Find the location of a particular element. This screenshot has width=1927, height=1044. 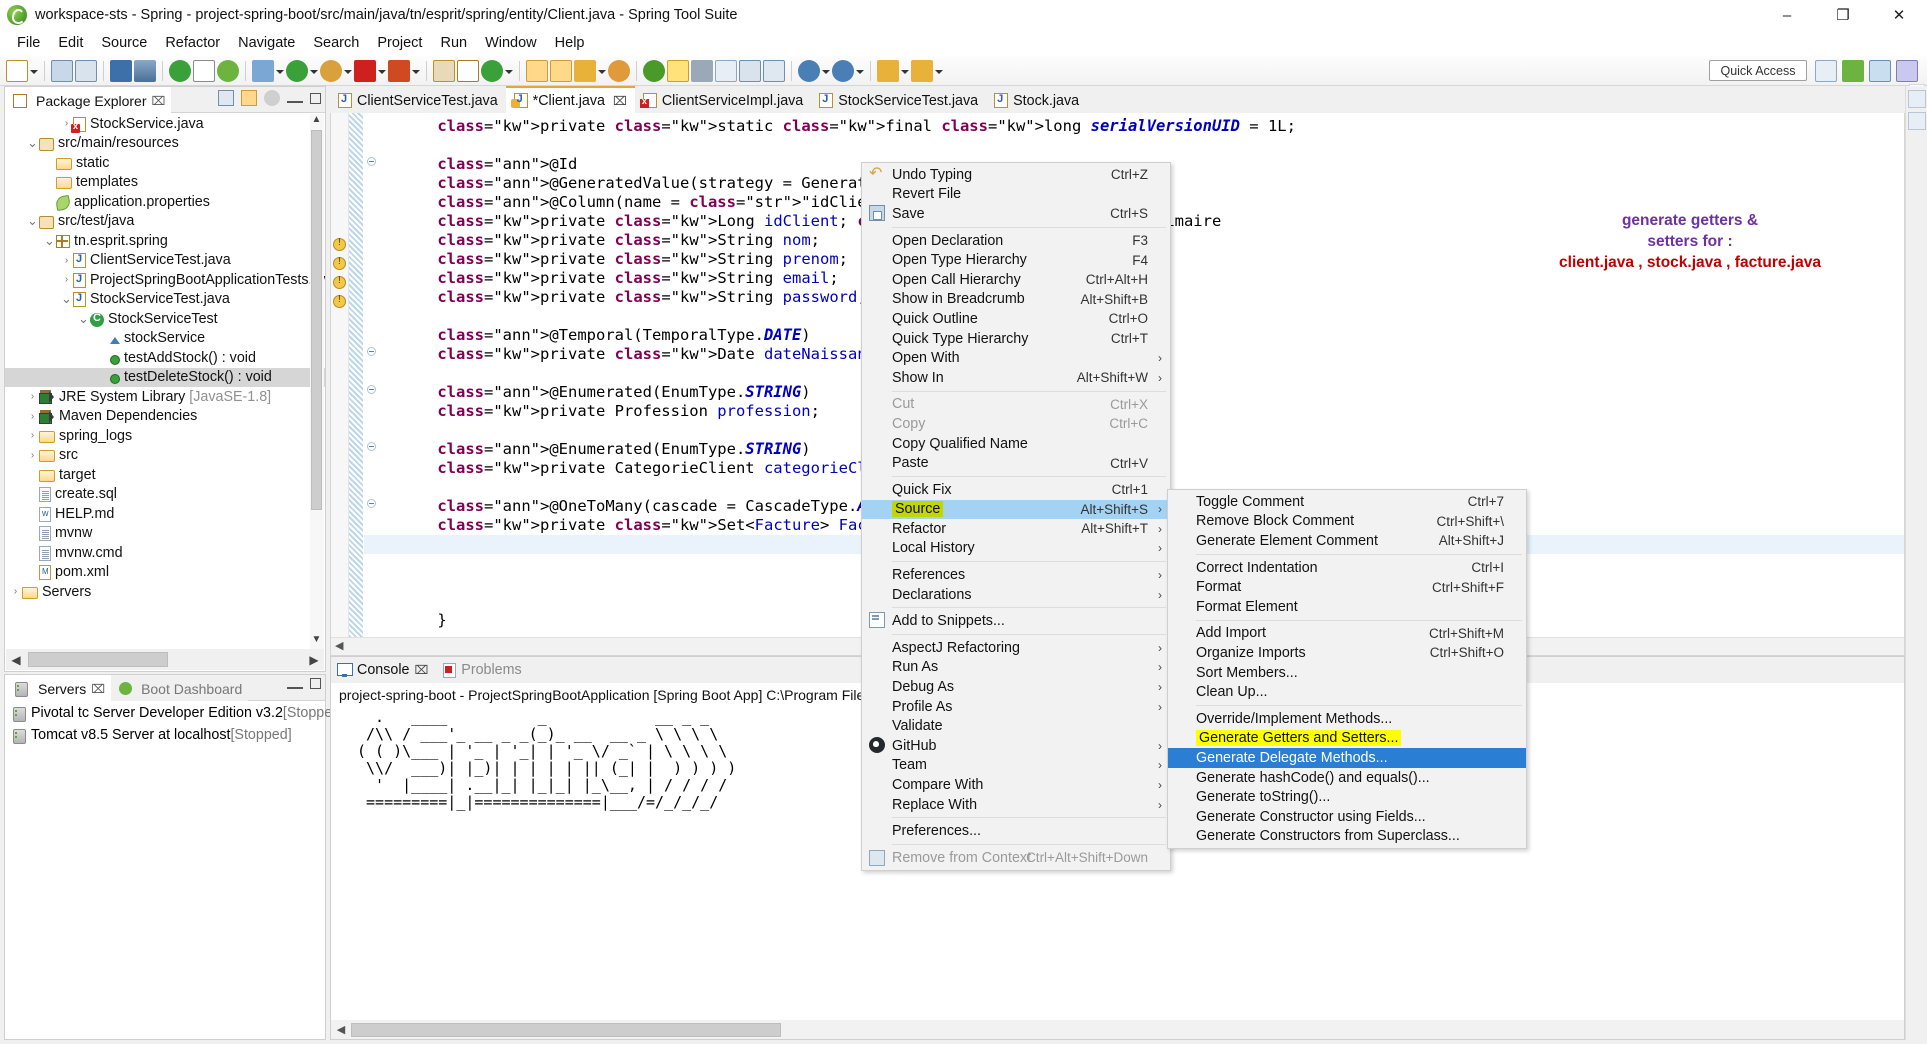

menu-item-replace-with: Replace With › is located at coordinates (1016, 805).